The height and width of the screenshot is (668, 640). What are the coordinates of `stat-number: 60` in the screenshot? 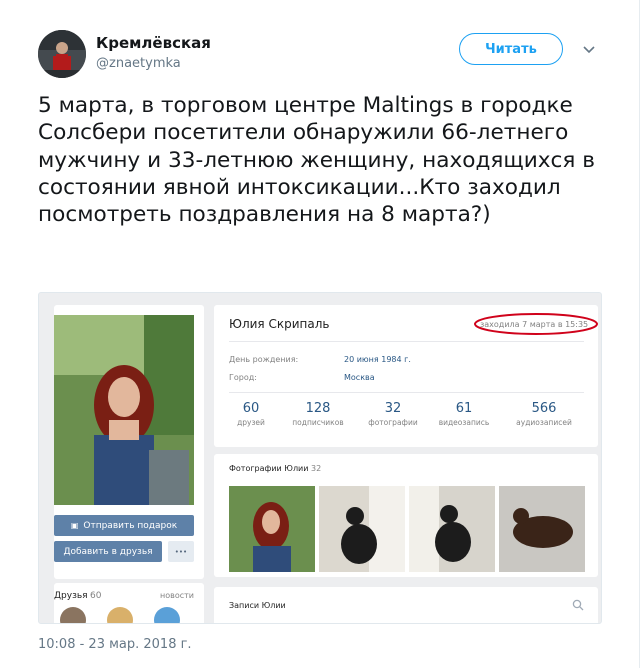 It's located at (251, 408).